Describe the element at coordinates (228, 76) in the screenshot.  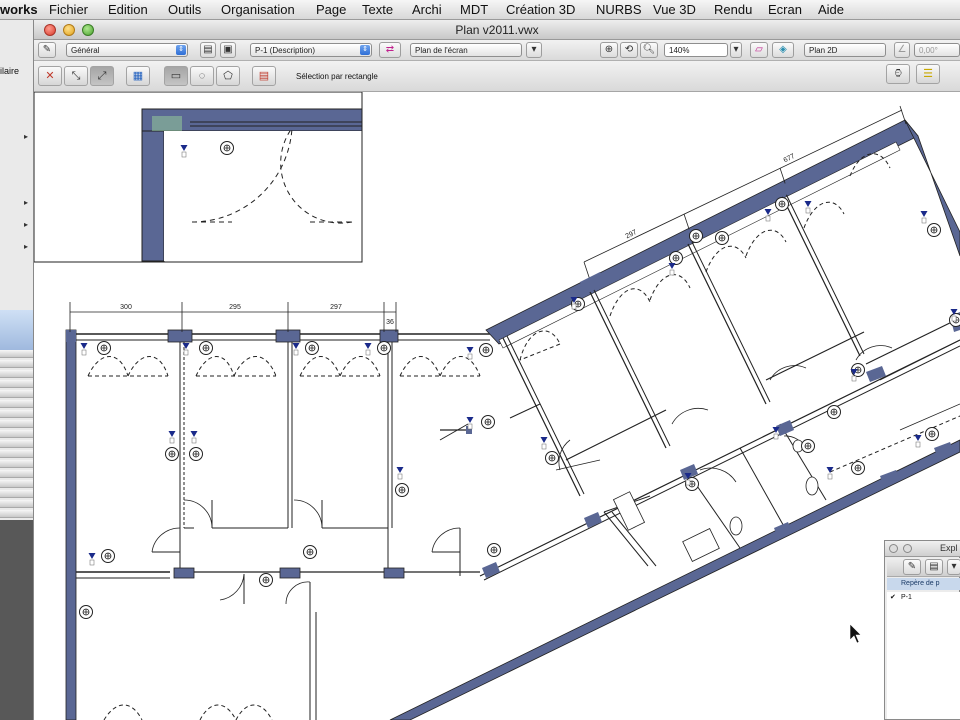
I see `polygon-icon: ⬠` at that location.